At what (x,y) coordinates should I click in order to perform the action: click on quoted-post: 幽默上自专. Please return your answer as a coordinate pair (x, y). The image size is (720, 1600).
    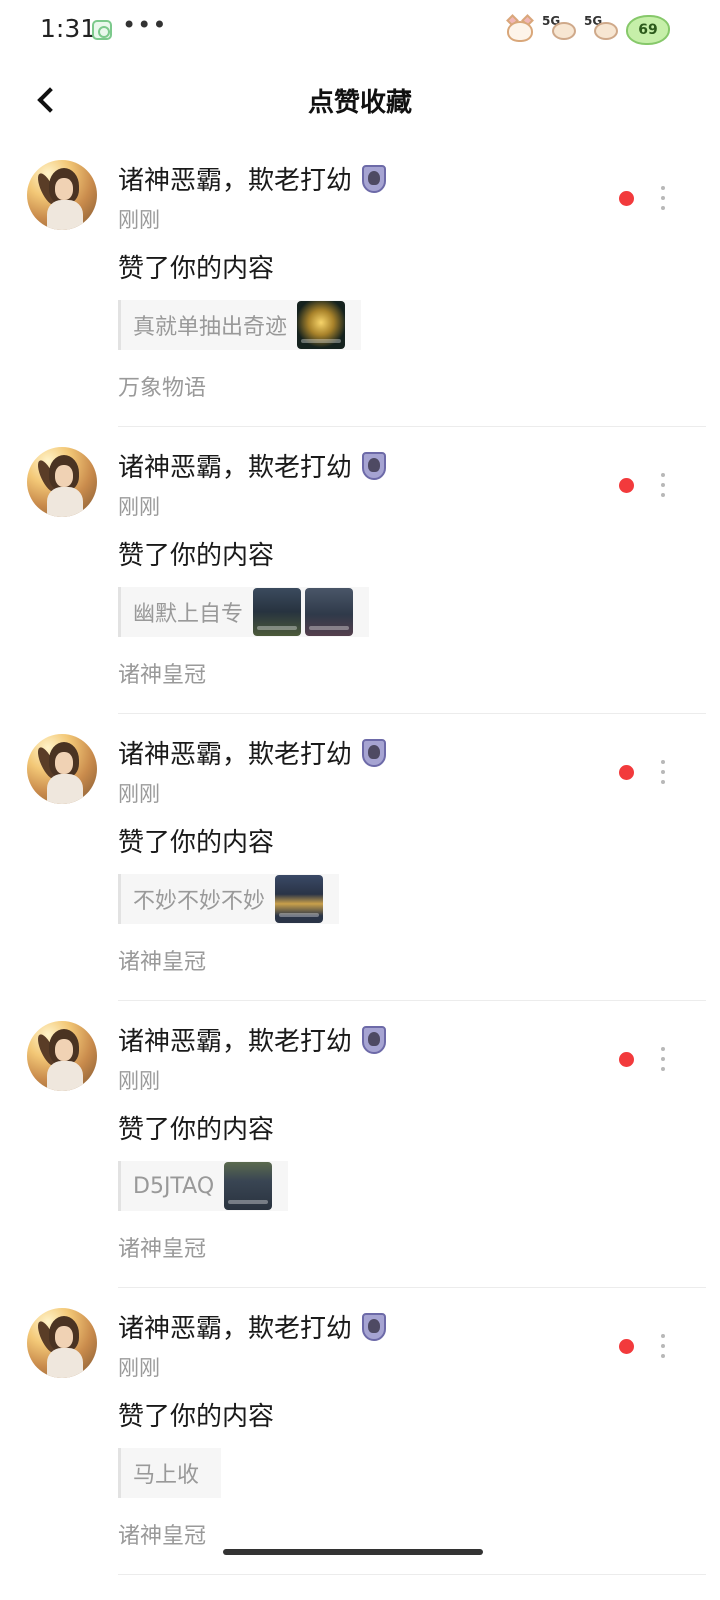
    Looking at the image, I should click on (244, 612).